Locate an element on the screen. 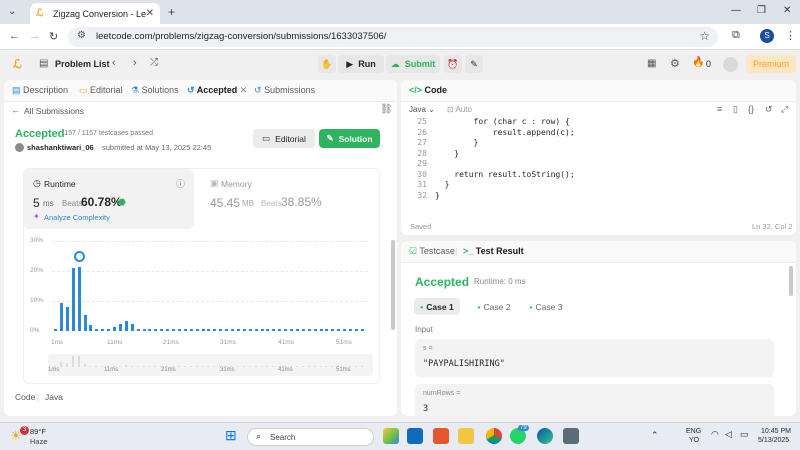 The height and width of the screenshot is (450, 800). profile-avatar: S is located at coordinates (767, 36).